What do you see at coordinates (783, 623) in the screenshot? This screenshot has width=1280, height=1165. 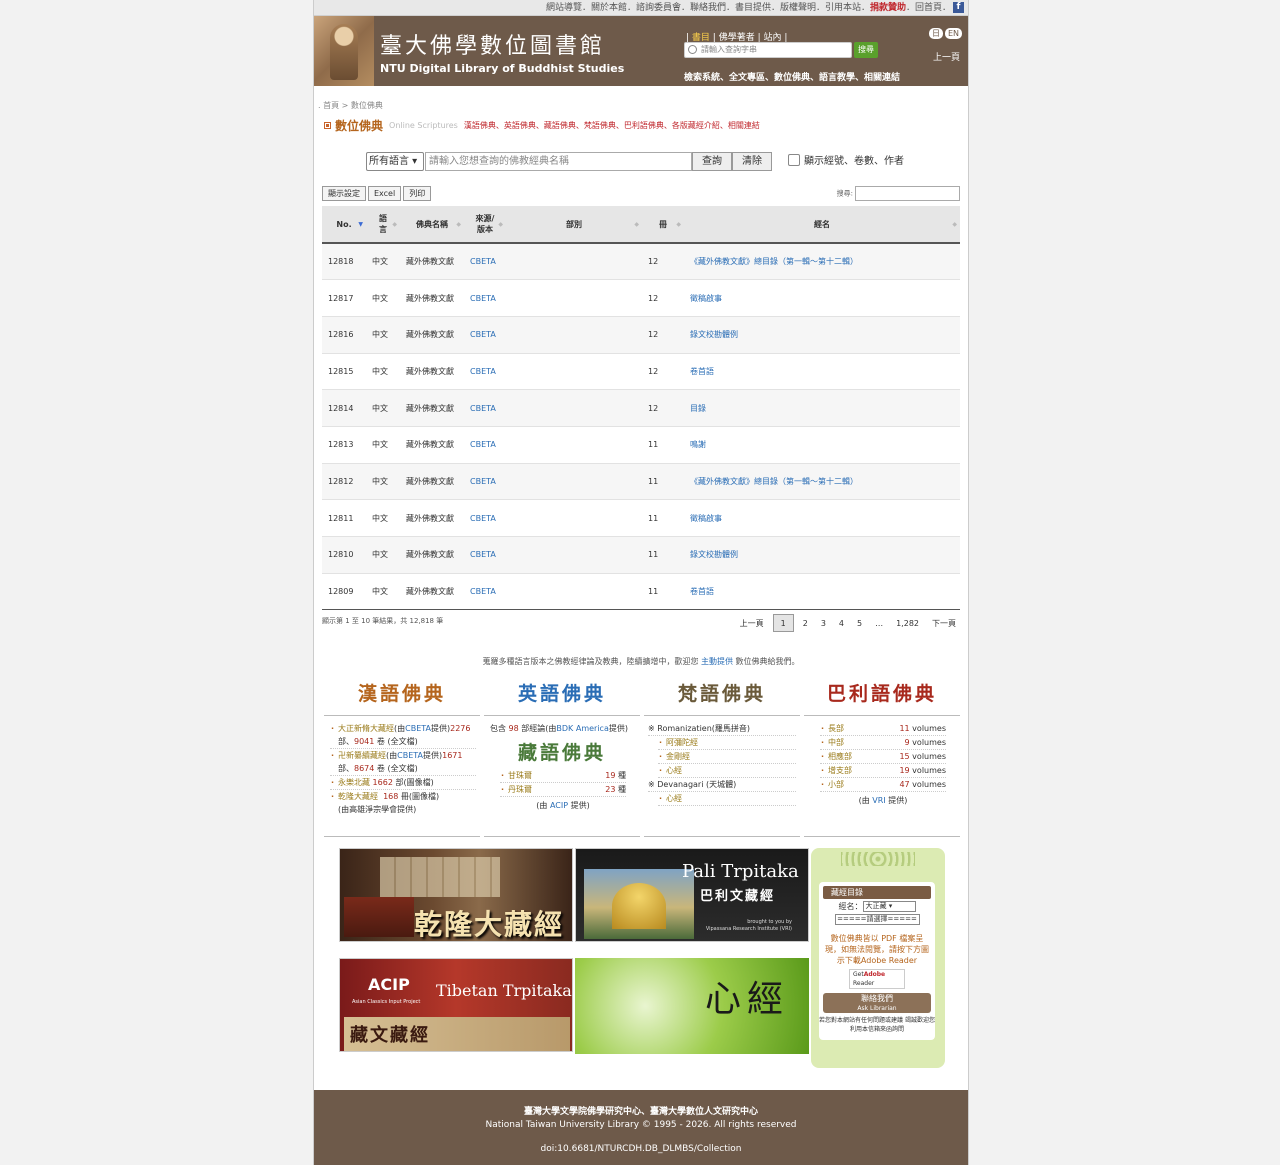 I see `page-1: 1` at bounding box center [783, 623].